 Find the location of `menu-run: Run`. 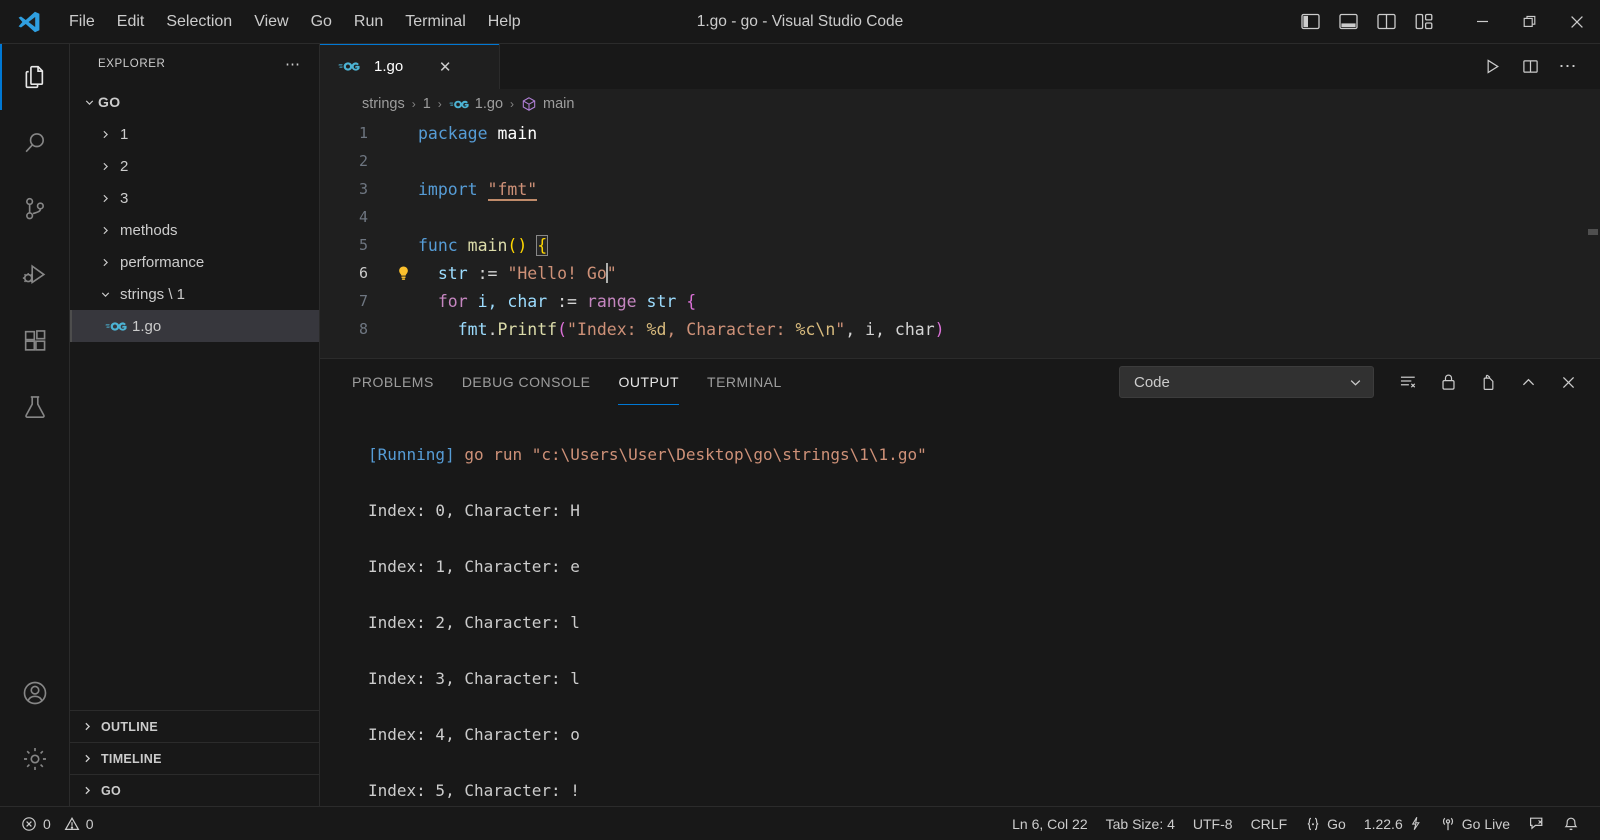

menu-run: Run is located at coordinates (368, 22).